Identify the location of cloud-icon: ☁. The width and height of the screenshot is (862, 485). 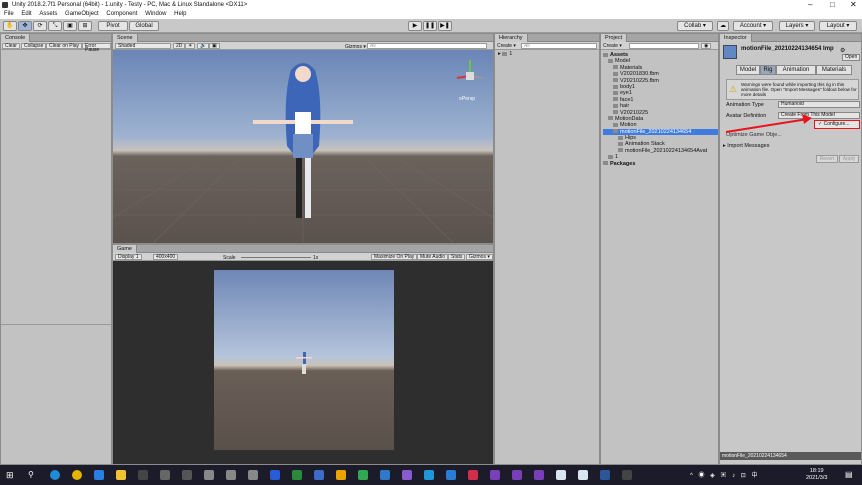
(723, 26).